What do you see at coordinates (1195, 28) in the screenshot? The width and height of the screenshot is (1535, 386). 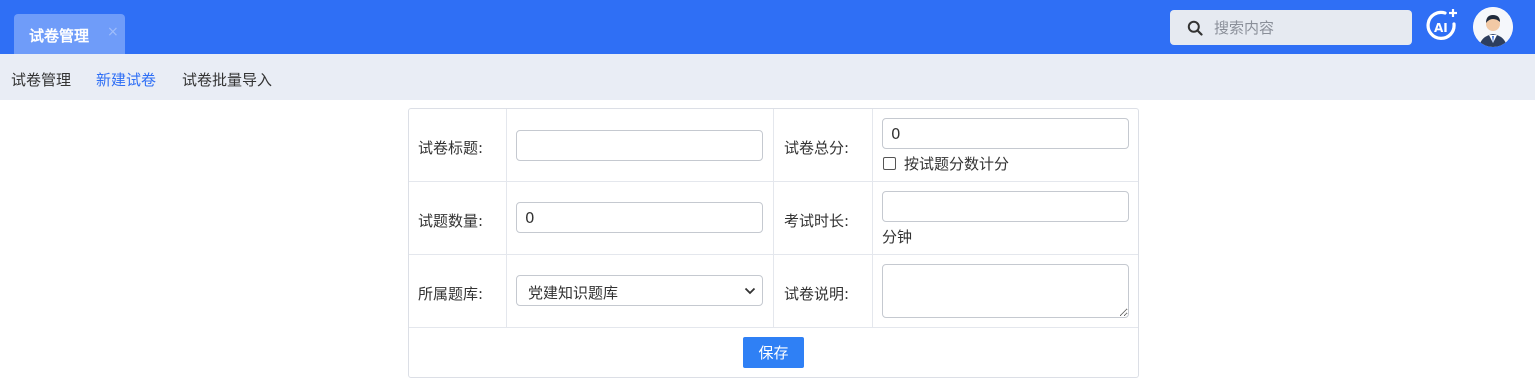 I see `search-icon` at bounding box center [1195, 28].